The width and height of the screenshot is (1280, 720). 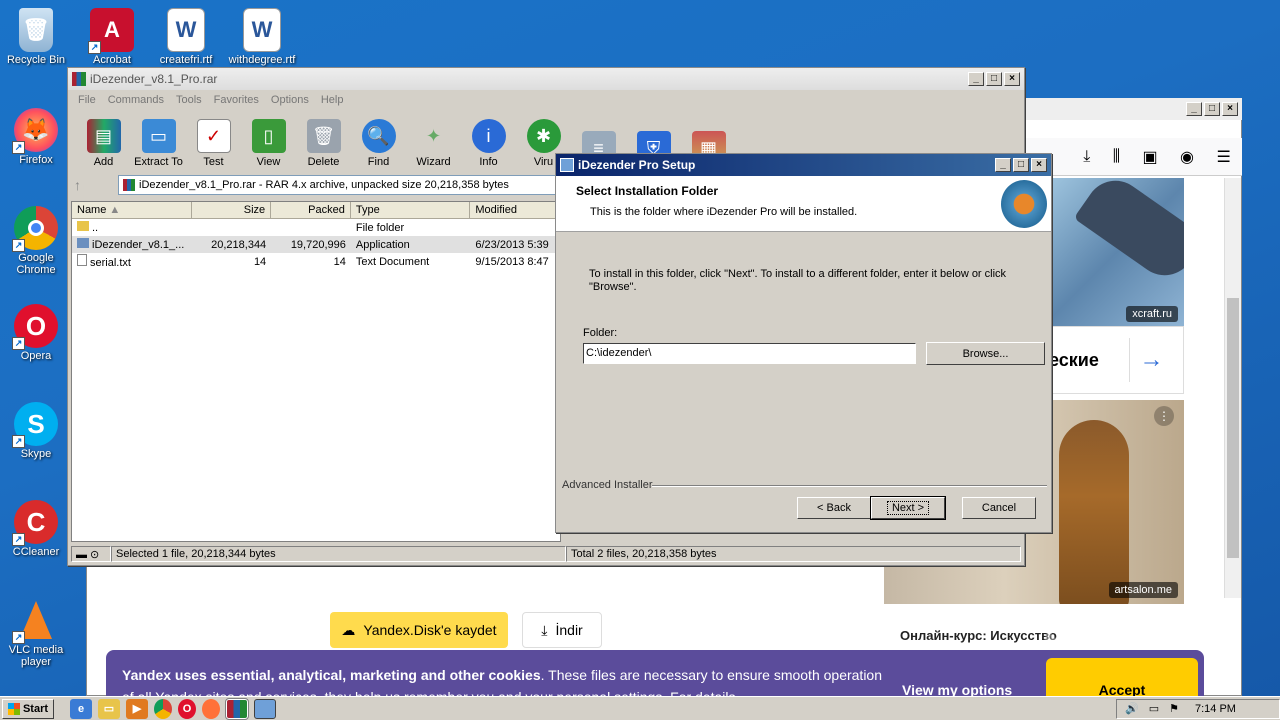 I want to click on next-button: Next >, so click(x=908, y=508).